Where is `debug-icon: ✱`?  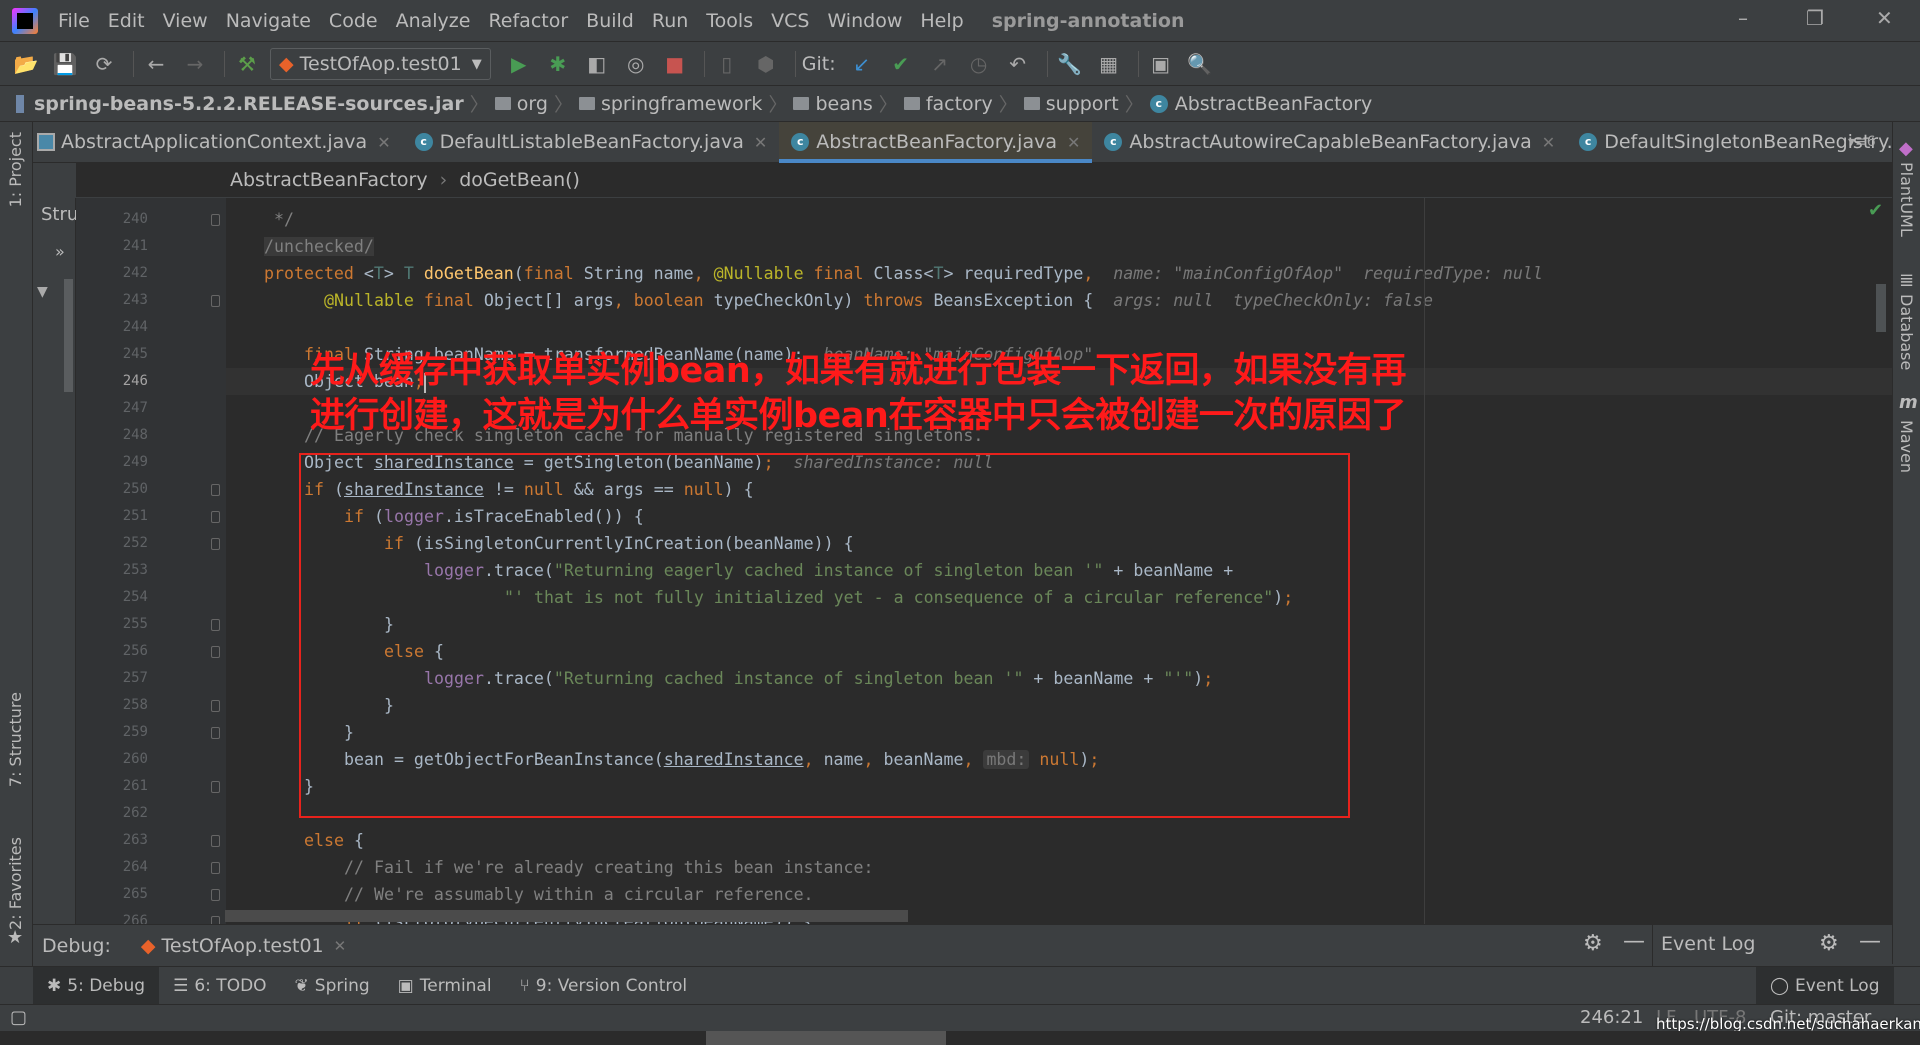
debug-icon: ✱ is located at coordinates (558, 64).